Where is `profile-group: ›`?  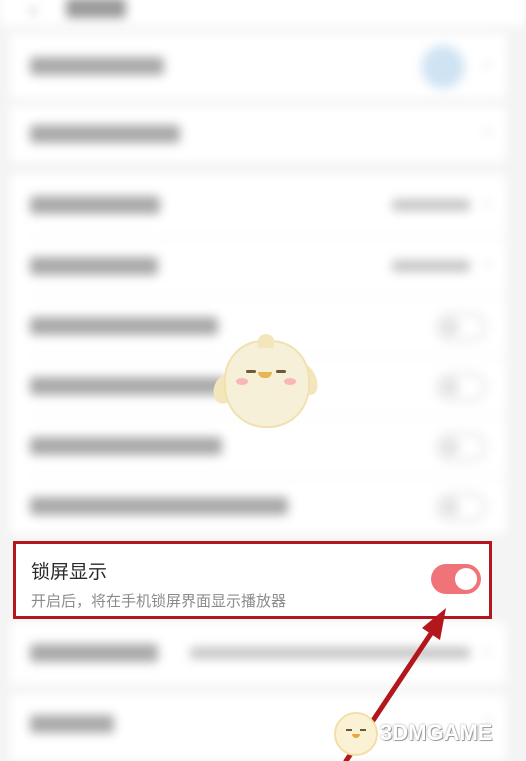
profile-group: › is located at coordinates (258, 66).